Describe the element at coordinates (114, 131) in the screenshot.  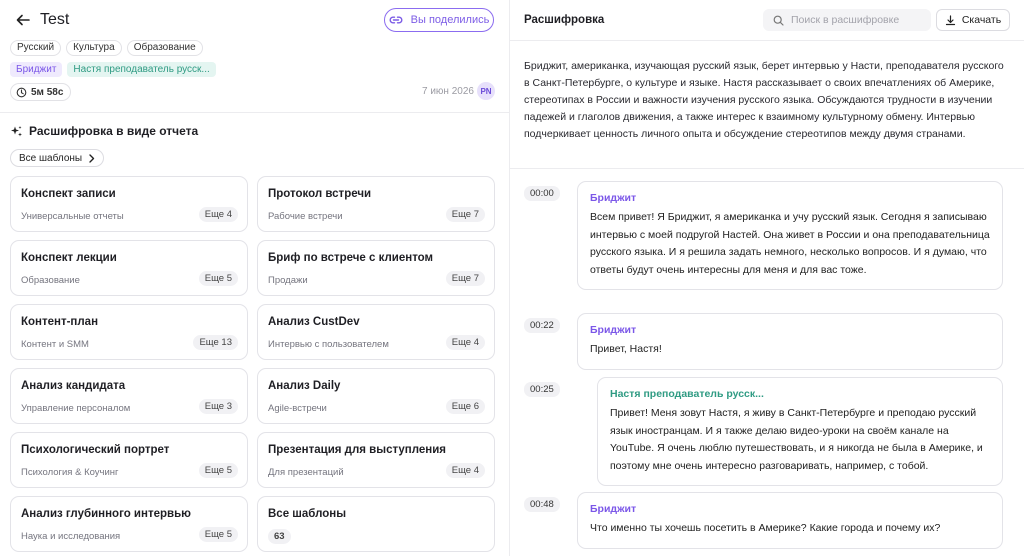
I see `section-title-label: Расшифровка в виде отчета` at that location.